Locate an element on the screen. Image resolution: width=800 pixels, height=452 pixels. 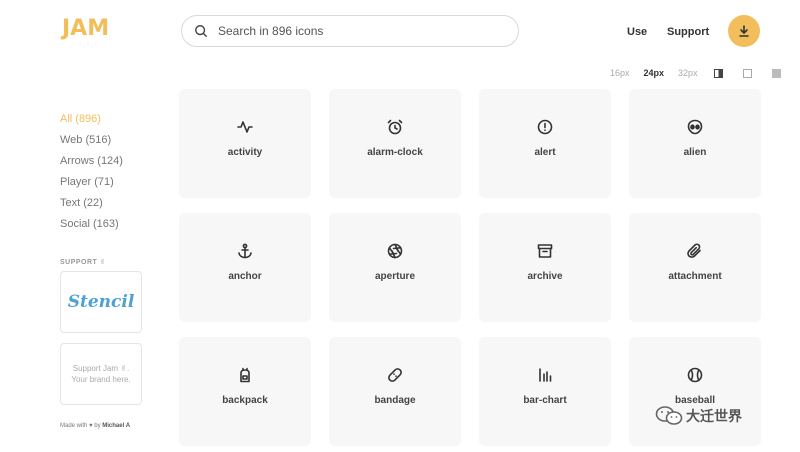
category-player: Player (71) is located at coordinates (105, 185).